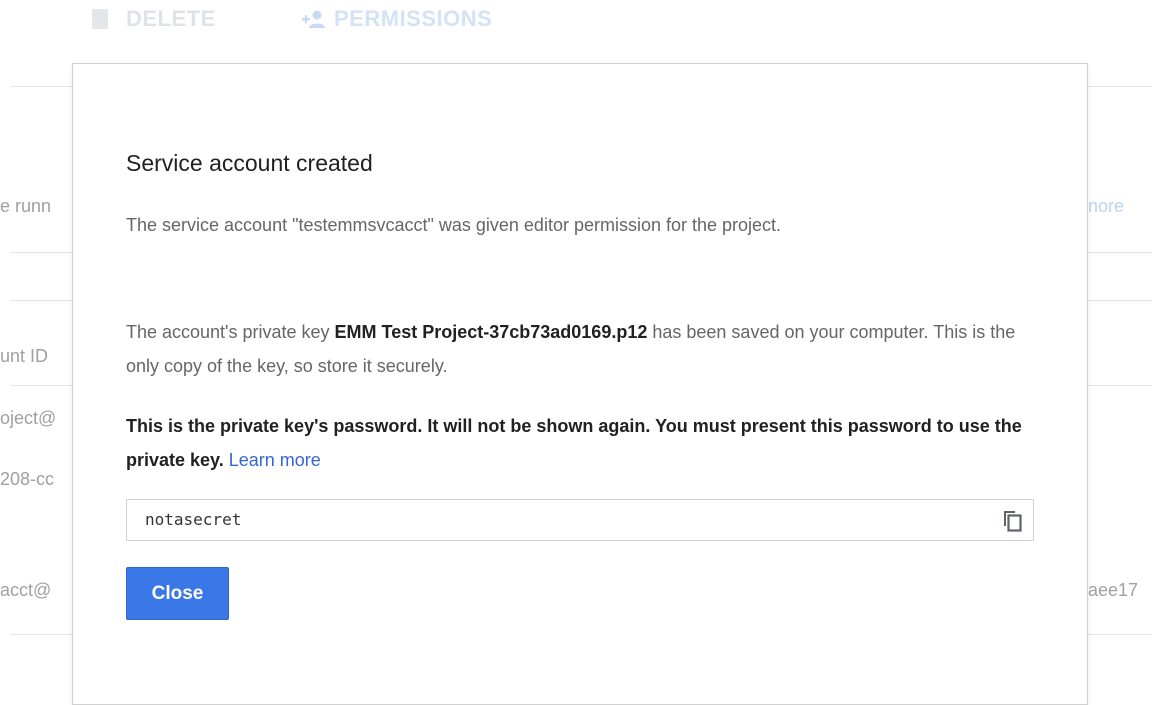 The image size is (1152, 705). I want to click on background-link: nore, so click(1106, 206).